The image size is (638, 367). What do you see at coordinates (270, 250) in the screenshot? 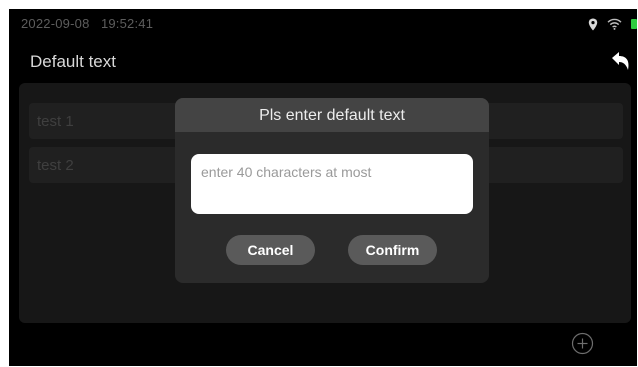
I see `cancel-button: Cancel` at bounding box center [270, 250].